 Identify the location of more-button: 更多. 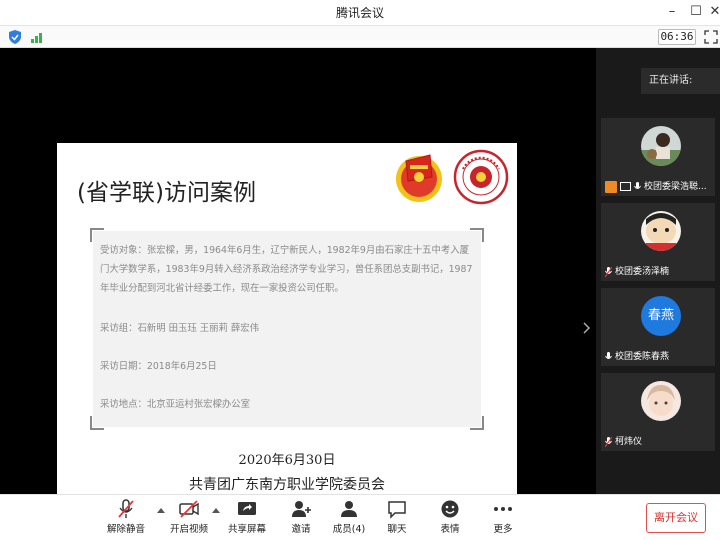
(503, 519).